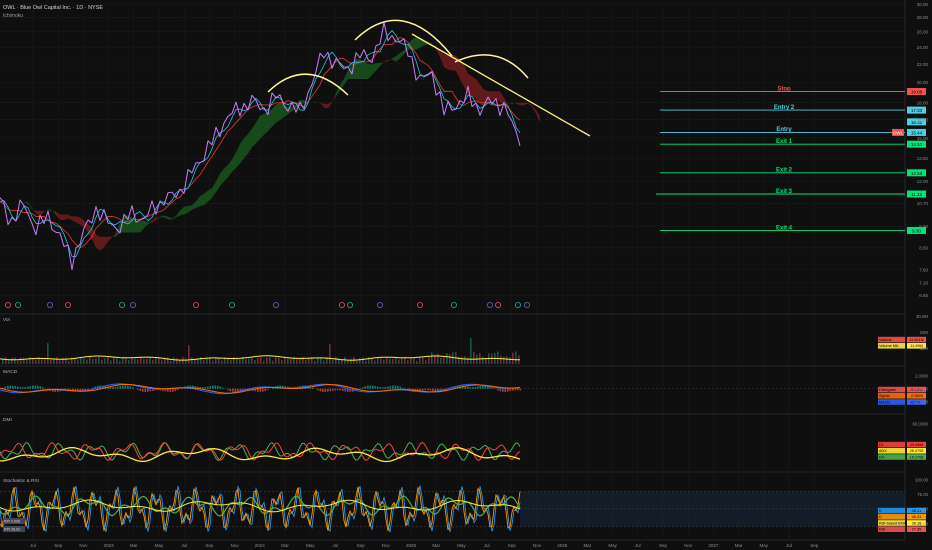 The width and height of the screenshot is (932, 550). Describe the element at coordinates (784, 108) in the screenshot. I see `level-label: Entry 2` at that location.